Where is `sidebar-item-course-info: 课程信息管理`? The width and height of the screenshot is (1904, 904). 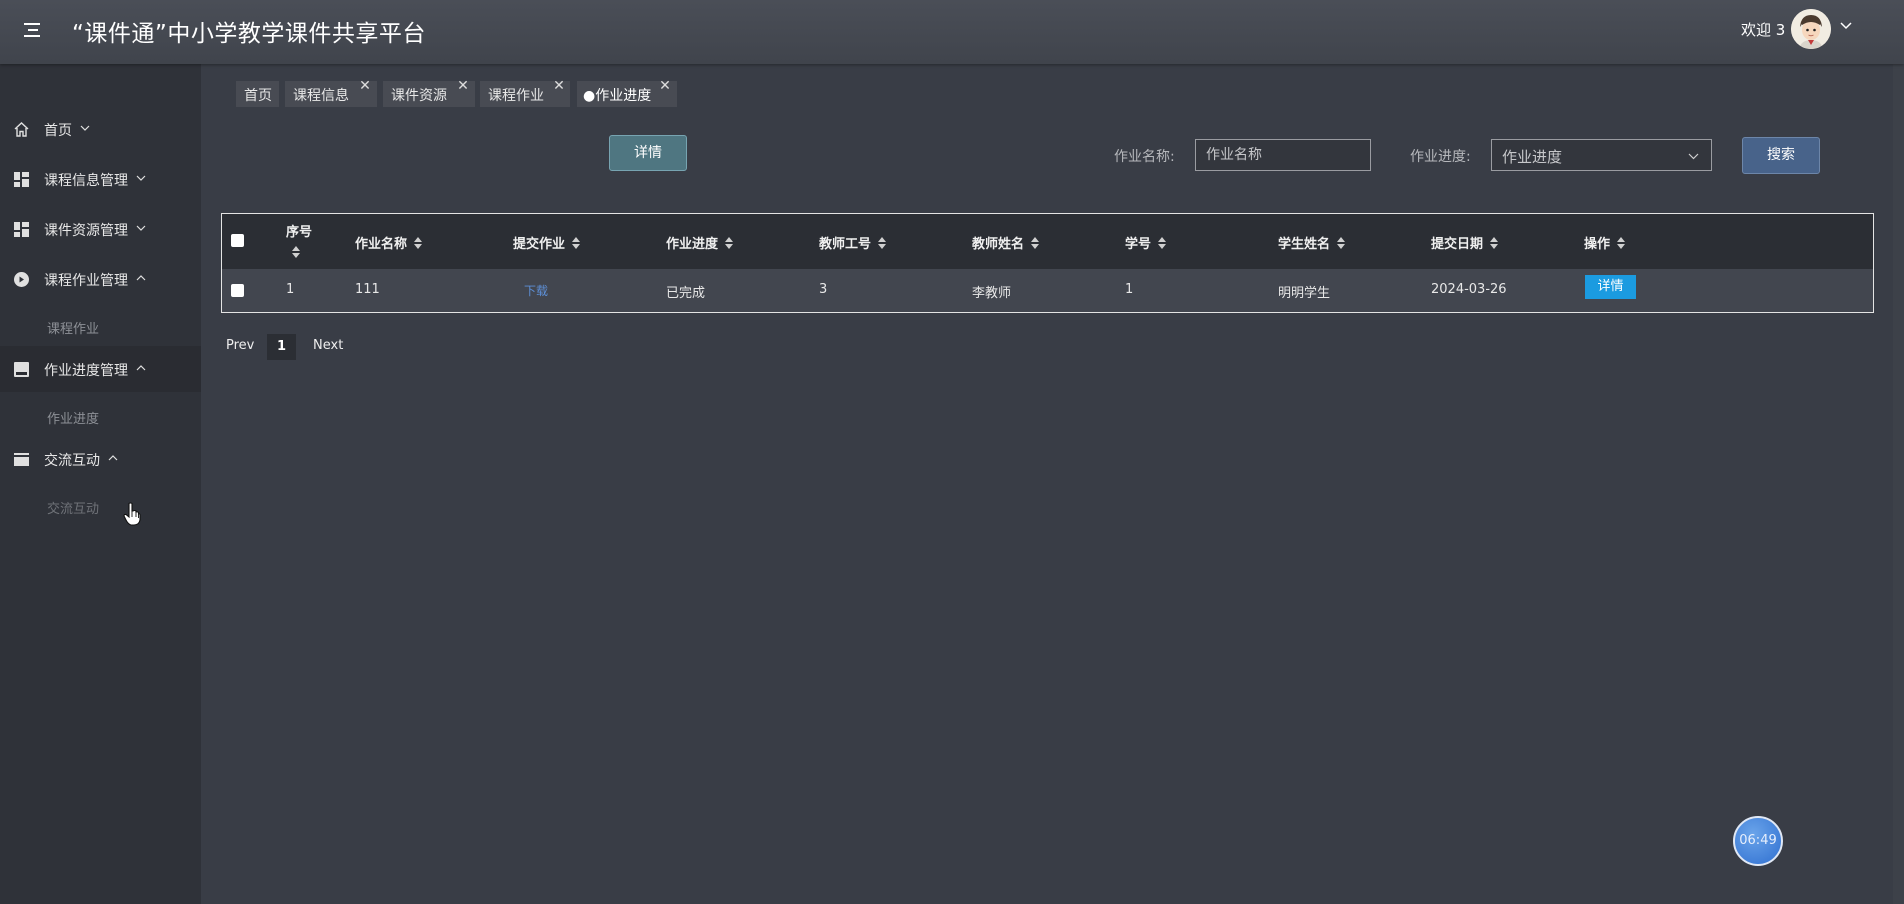 sidebar-item-course-info: 课程信息管理 is located at coordinates (100, 179).